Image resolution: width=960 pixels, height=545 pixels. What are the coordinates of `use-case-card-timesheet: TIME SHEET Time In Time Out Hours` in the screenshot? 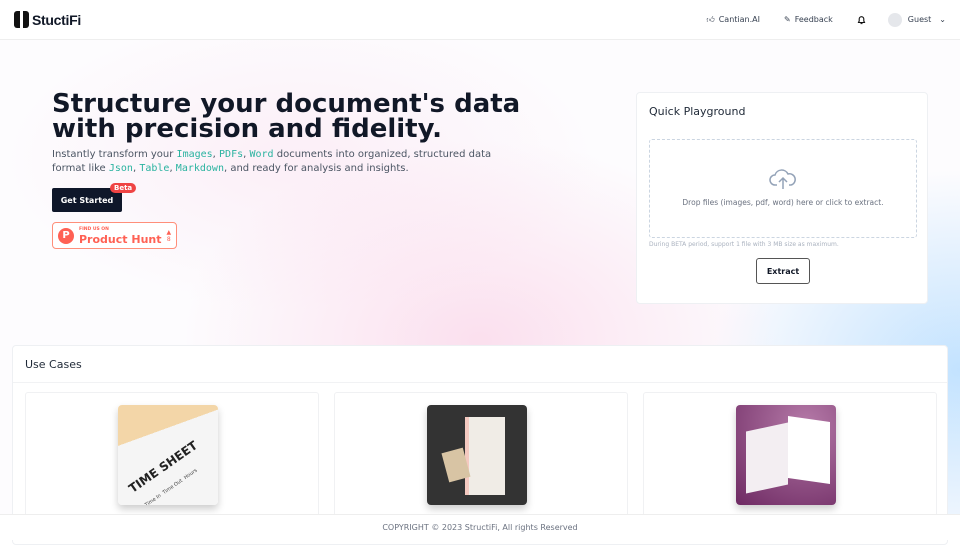 It's located at (172, 462).